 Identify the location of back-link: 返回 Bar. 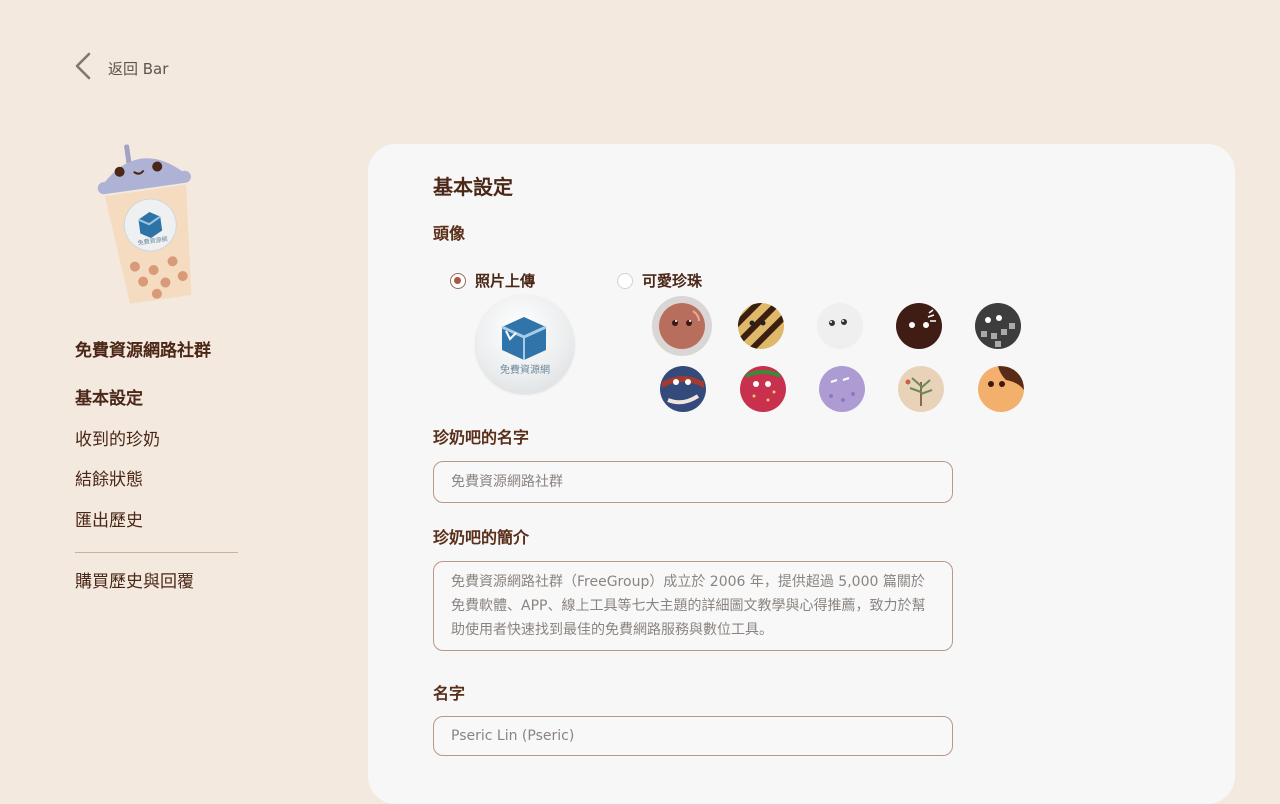
(120, 68).